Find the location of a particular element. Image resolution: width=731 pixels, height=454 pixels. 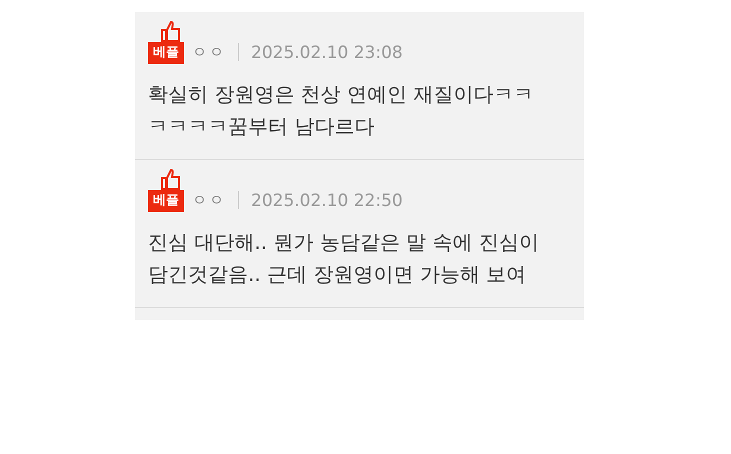

comment-text: 진심 대단해.. 뭔가 농담같은 말 속에 진심이 담긴것같음.. 근데 장원영이면 가능해 보여 is located at coordinates (344, 258).